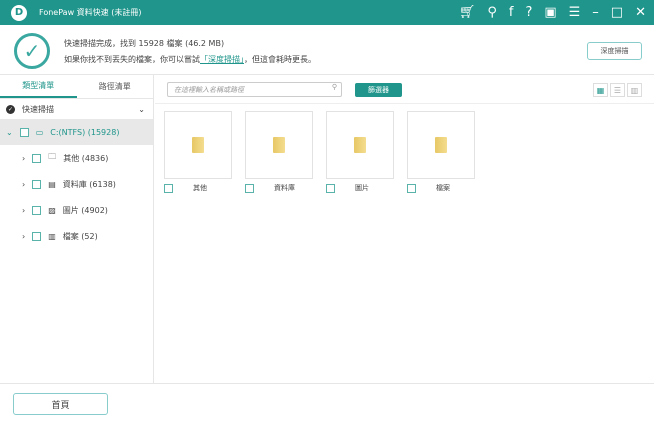 The height and width of the screenshot is (421, 654). I want to click on search-icon: ⚲, so click(334, 87).